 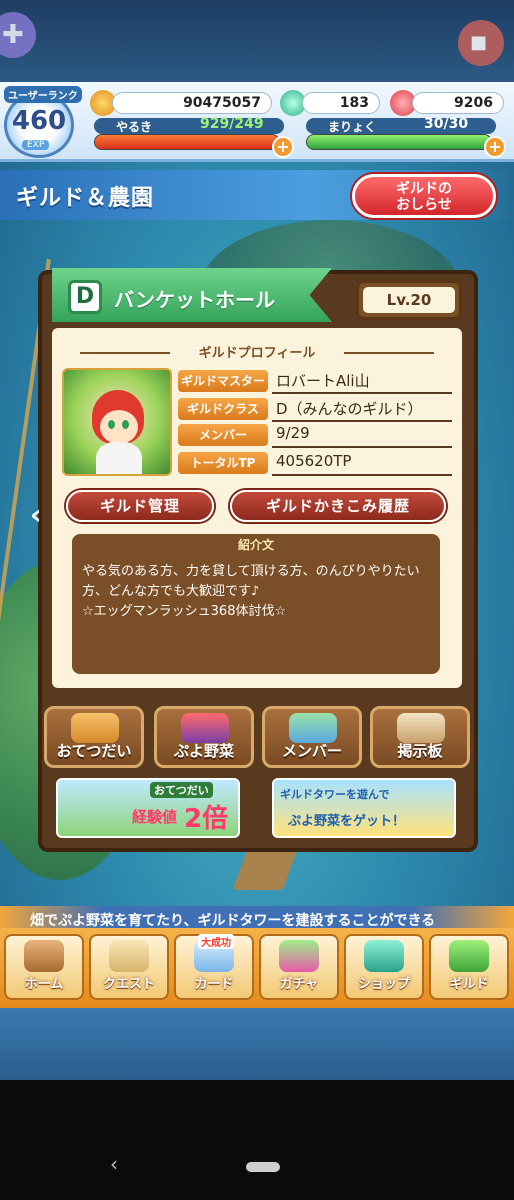 What do you see at coordinates (481, 43) in the screenshot?
I see `video-record-icon: ■` at bounding box center [481, 43].